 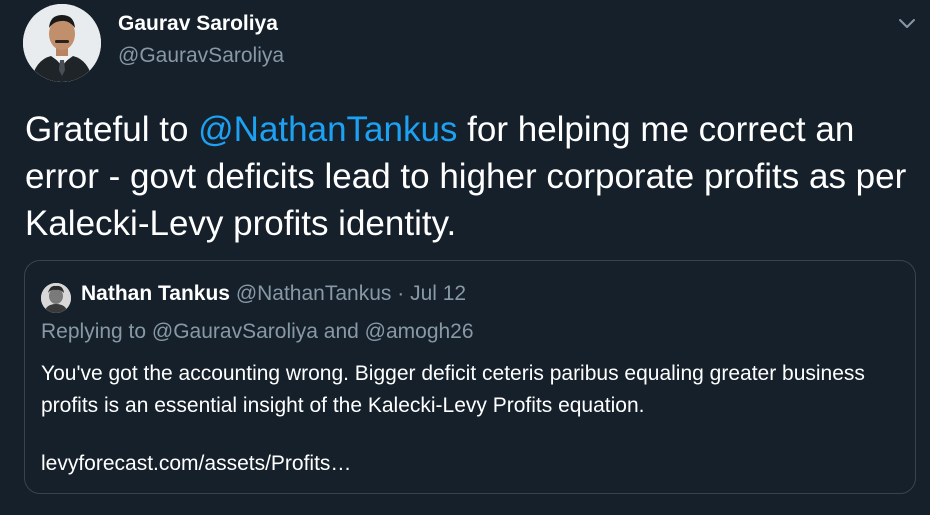 What do you see at coordinates (201, 56) in the screenshot?
I see `author-handle: @GauravSaroliya` at bounding box center [201, 56].